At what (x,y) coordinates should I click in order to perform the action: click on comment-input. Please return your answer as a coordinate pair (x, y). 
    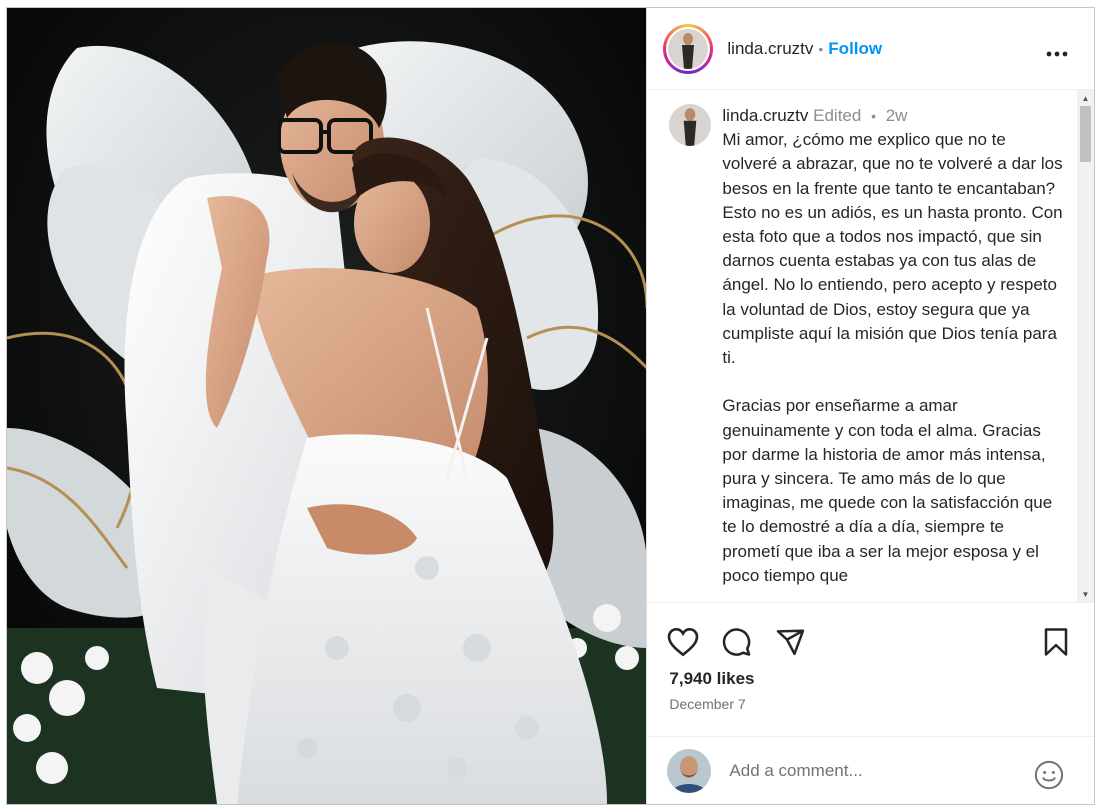
    Looking at the image, I should click on (869, 770).